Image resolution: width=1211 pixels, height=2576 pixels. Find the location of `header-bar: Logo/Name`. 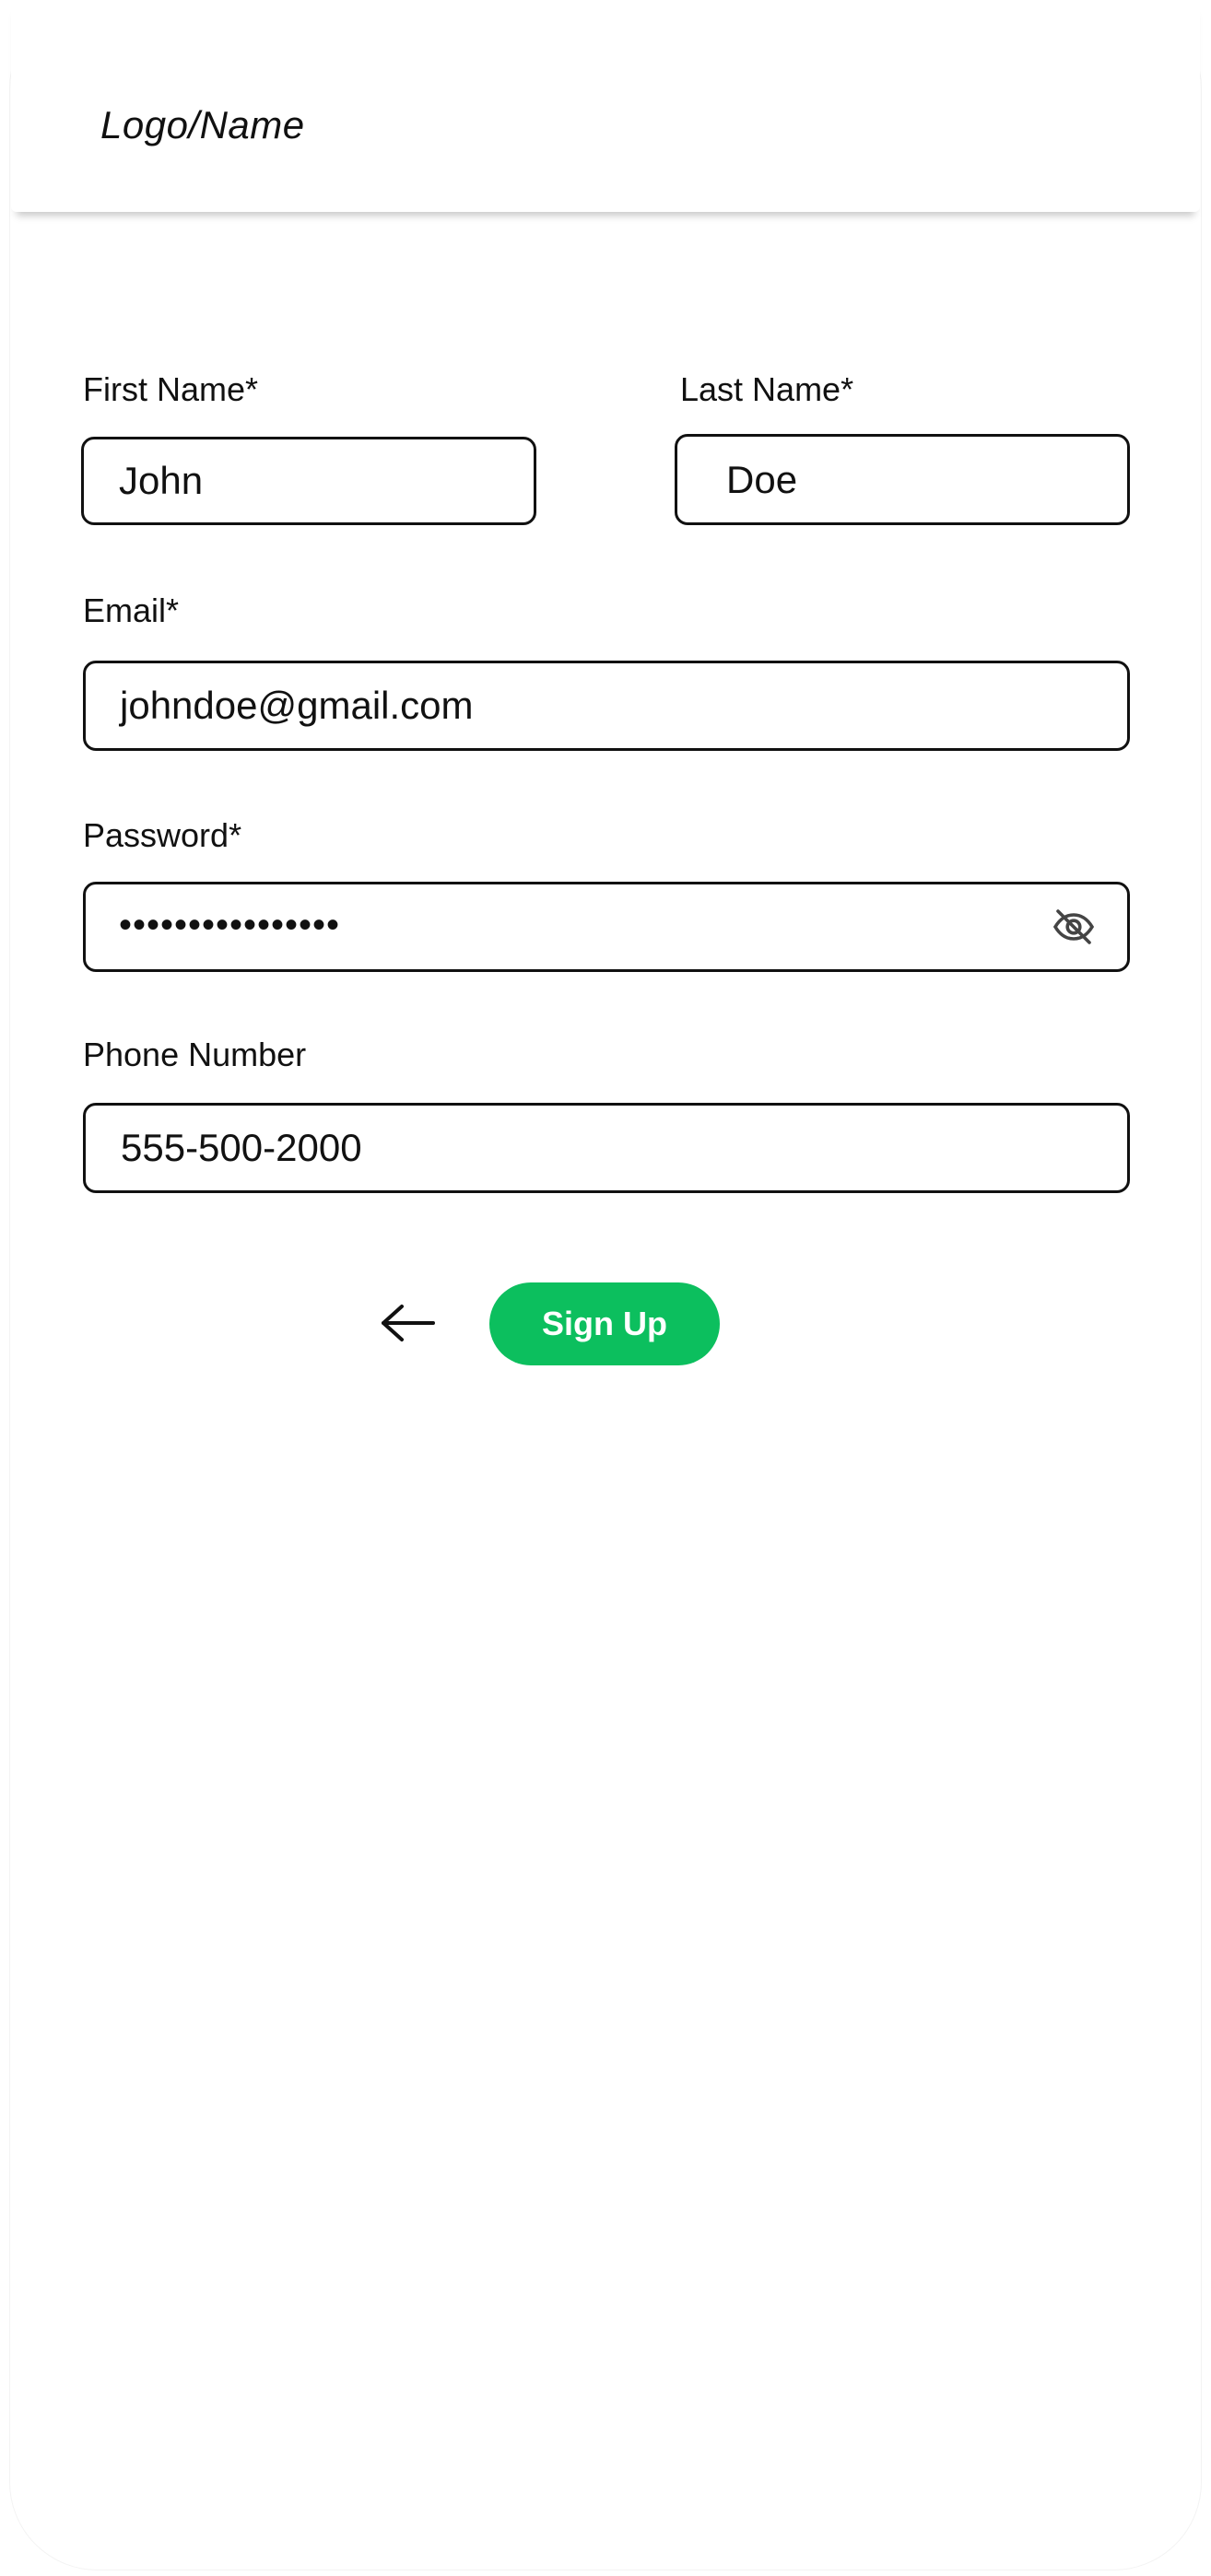

header-bar: Logo/Name is located at coordinates (605, 106).